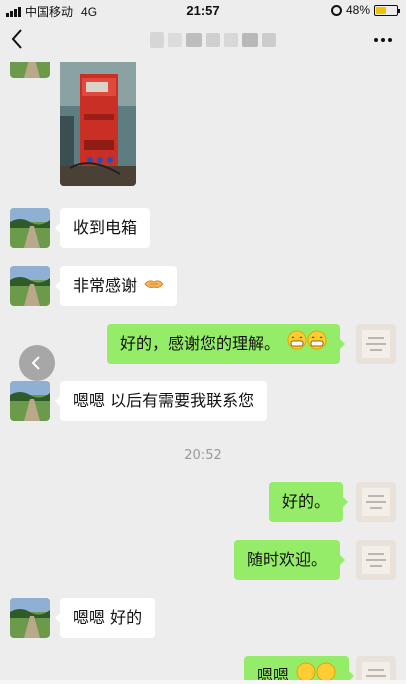 The width and height of the screenshot is (406, 684). I want to click on status-bar: 中国移动 4G 21:57 48%, so click(203, 10).